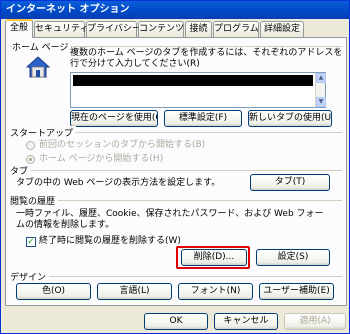  Describe the element at coordinates (19, 28) in the screenshot. I see `tab-general: 全般` at that location.